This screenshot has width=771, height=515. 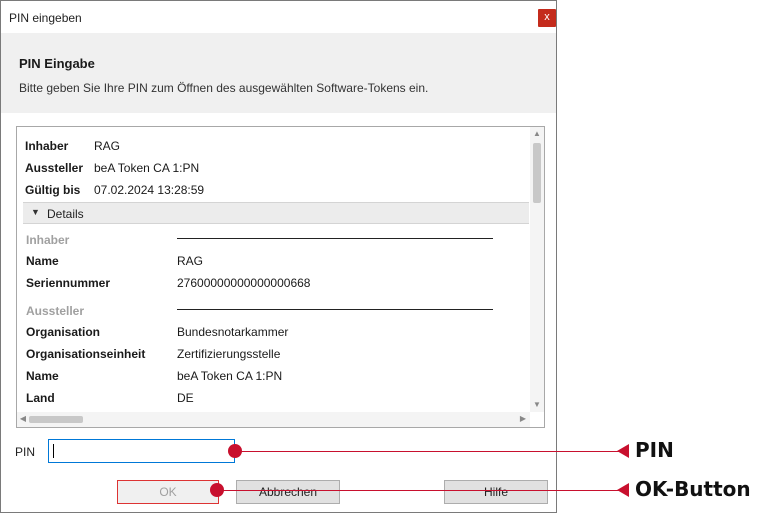 What do you see at coordinates (25, 452) in the screenshot?
I see `pin-label: PIN` at bounding box center [25, 452].